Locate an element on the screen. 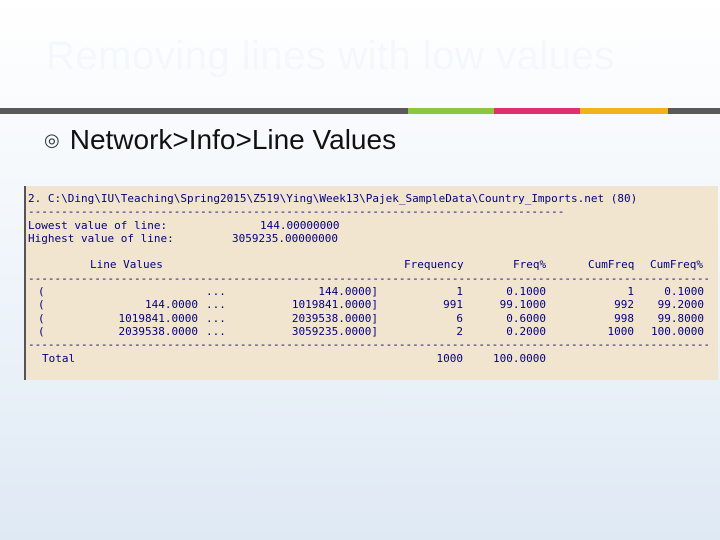 The width and height of the screenshot is (720, 540). row-high: 144.0000] is located at coordinates (348, 292).